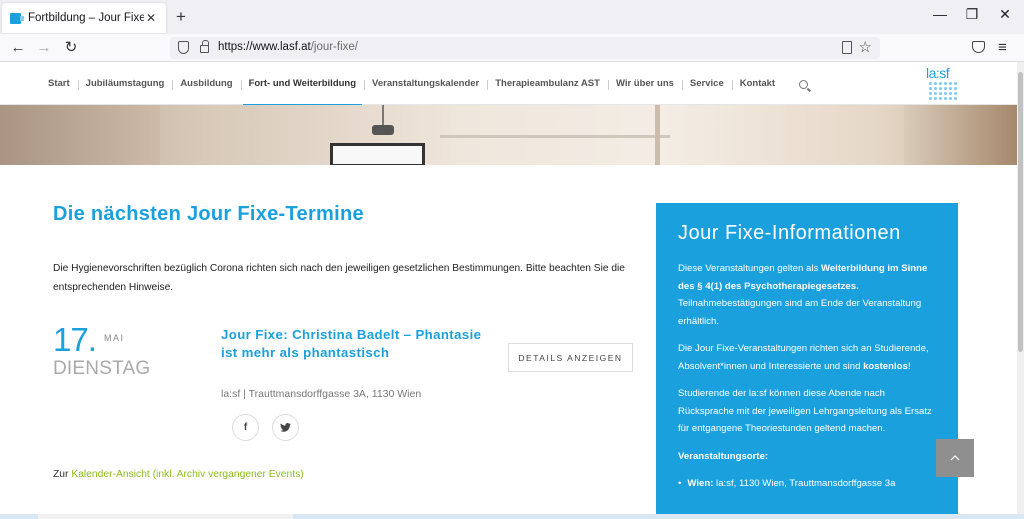 This screenshot has height=519, width=1024. I want to click on new-tab-button: +, so click(181, 17).